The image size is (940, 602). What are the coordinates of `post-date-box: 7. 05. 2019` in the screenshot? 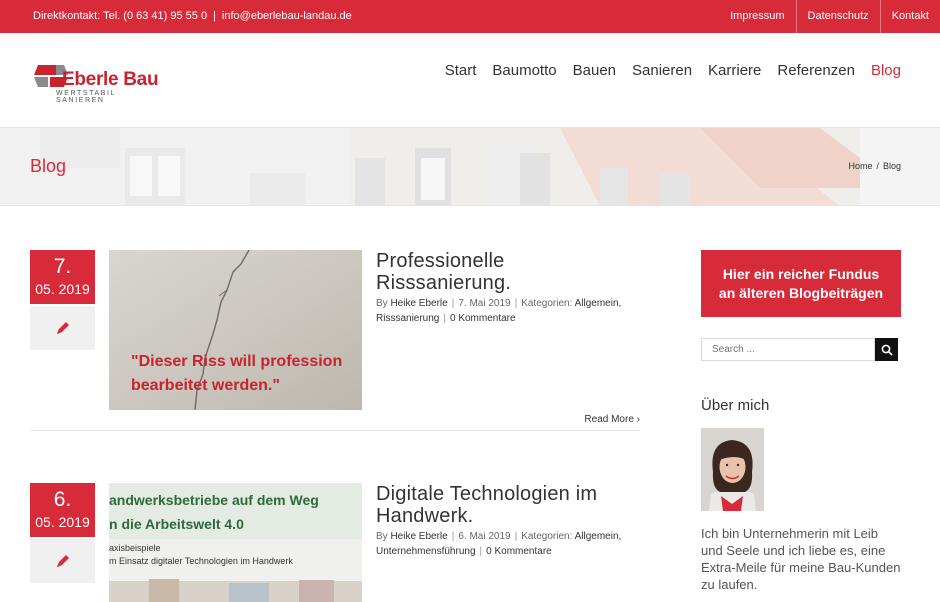 It's located at (62, 277).